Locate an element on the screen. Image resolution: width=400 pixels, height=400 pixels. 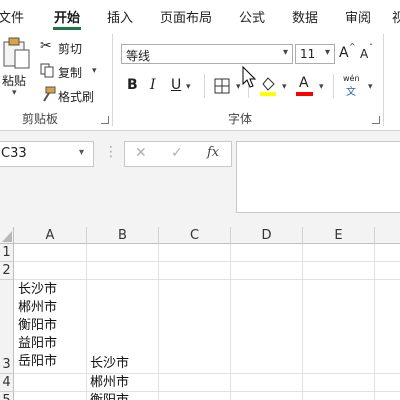
row-header-2: 2 is located at coordinates (7, 271).